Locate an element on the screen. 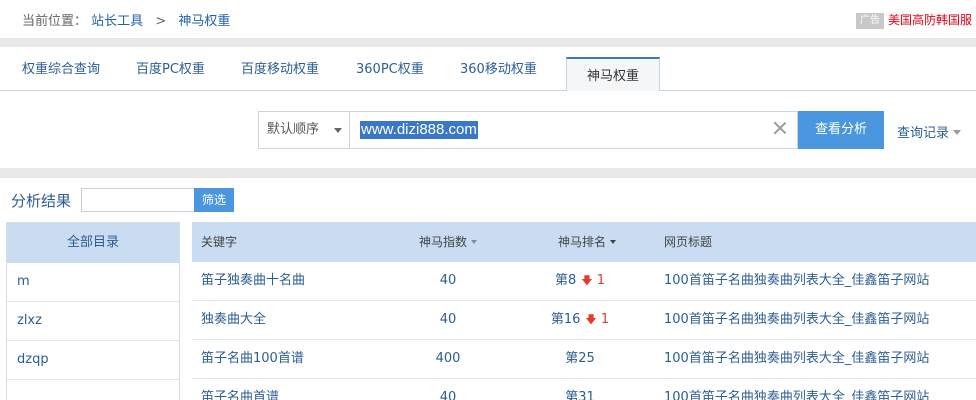 This screenshot has width=976, height=400. breadcrumb-link-tools: 站长工具 is located at coordinates (117, 21).